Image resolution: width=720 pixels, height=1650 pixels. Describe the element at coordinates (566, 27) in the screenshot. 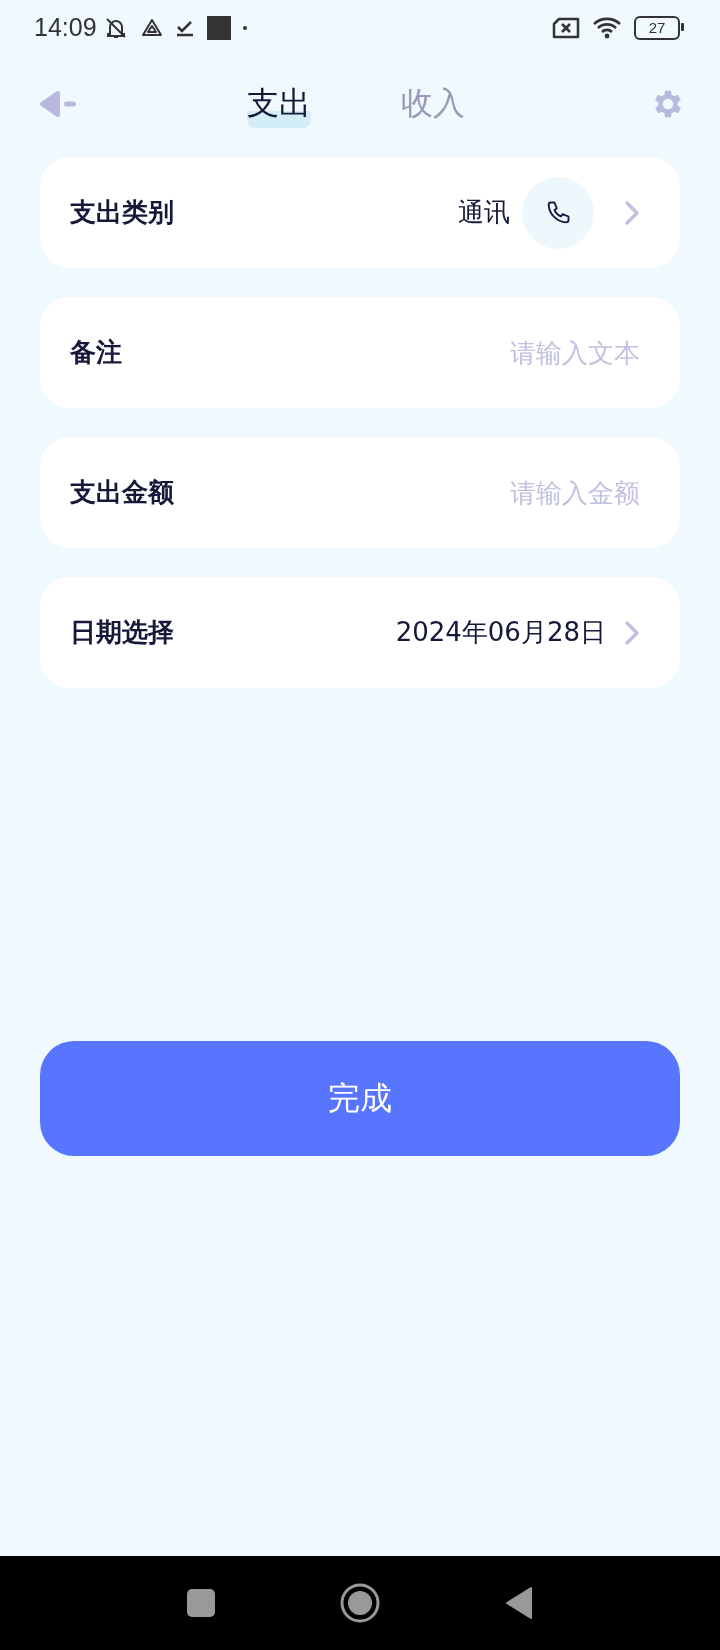

I see `no-sim-icon` at that location.